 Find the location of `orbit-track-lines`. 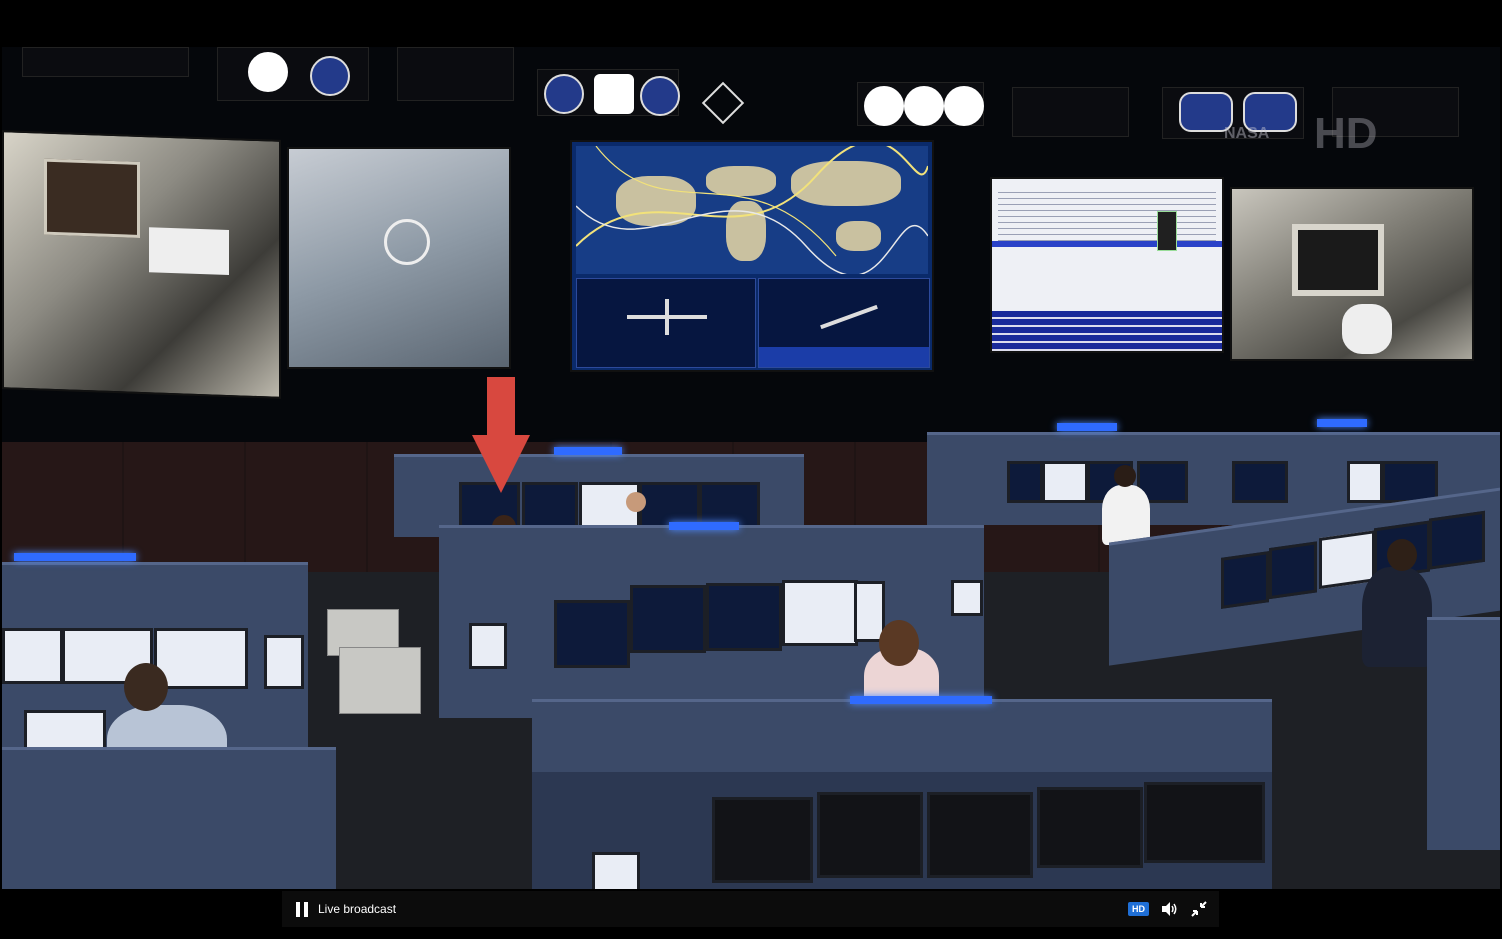

orbit-track-lines is located at coordinates (752, 210).